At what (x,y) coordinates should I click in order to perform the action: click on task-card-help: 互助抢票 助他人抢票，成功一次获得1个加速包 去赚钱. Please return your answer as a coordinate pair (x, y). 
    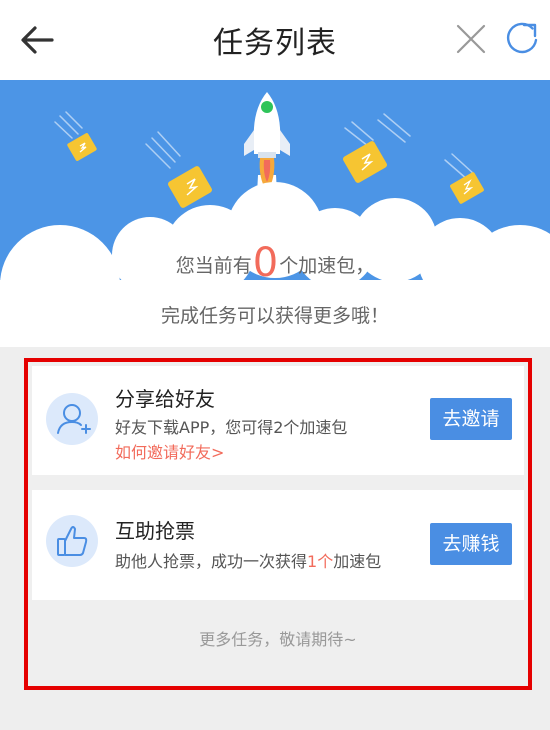
    Looking at the image, I should click on (278, 545).